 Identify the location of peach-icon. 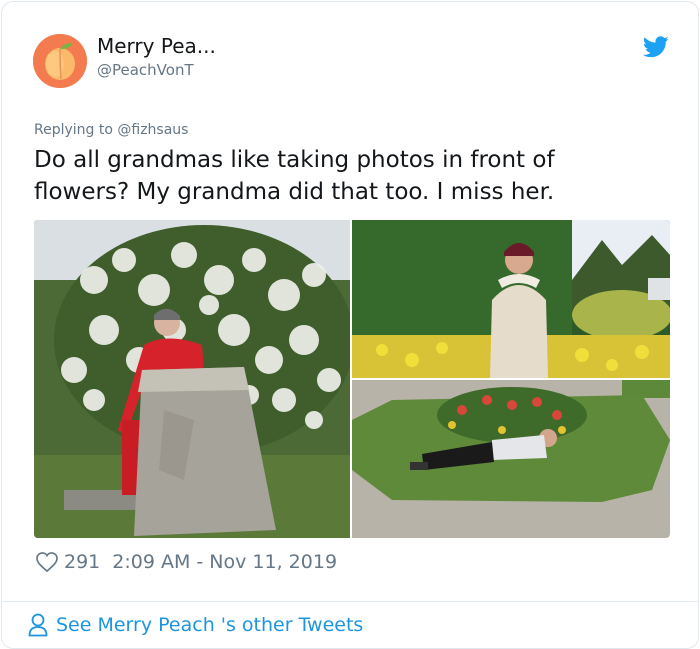
(60, 61).